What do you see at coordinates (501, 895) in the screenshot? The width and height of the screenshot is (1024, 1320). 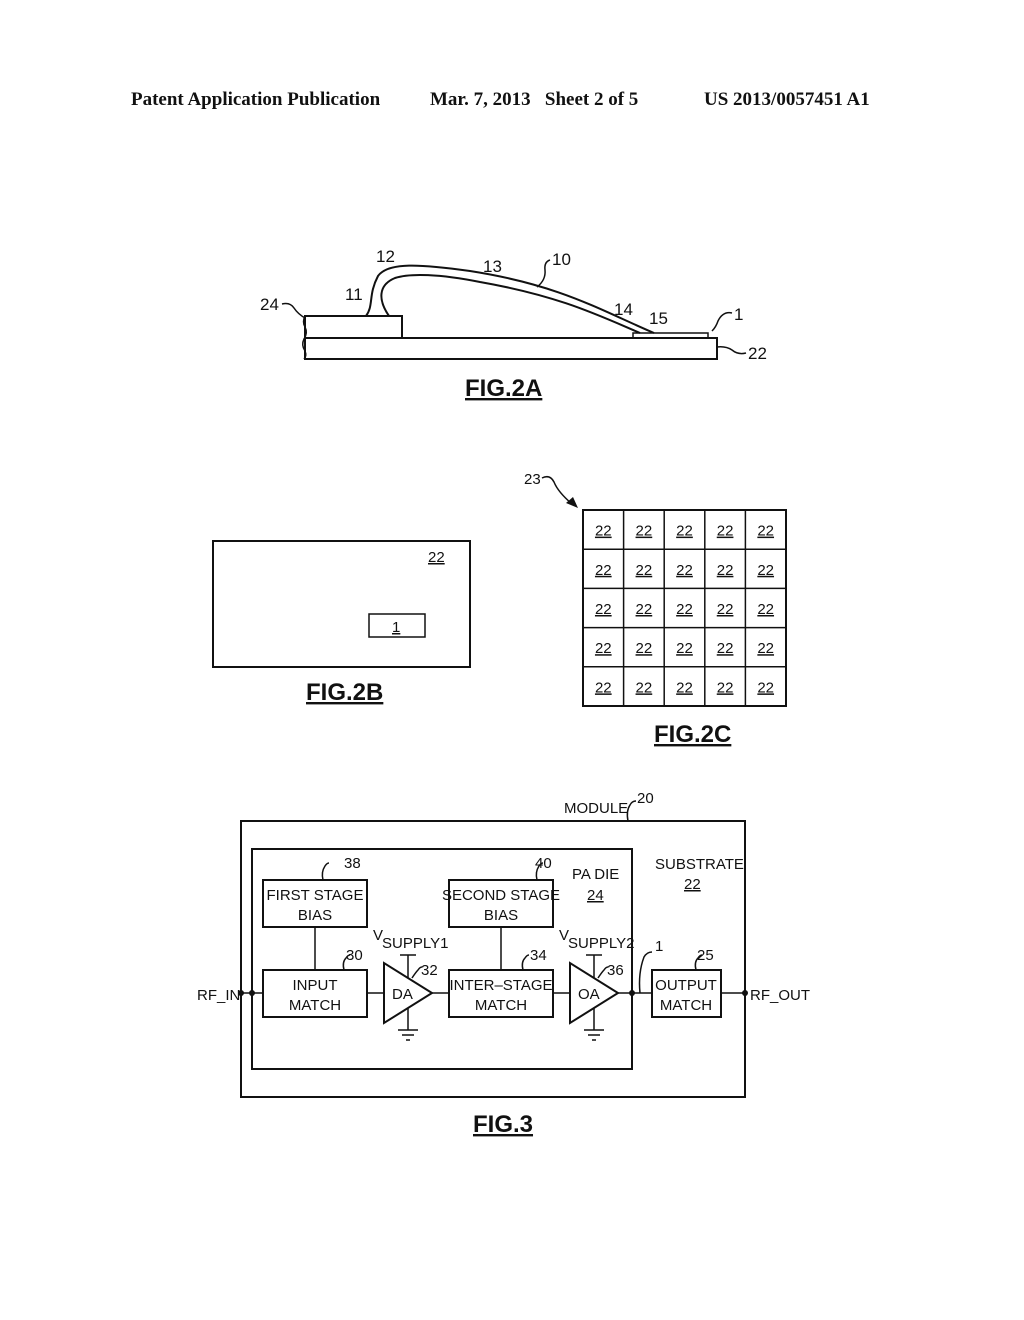 I see `second-stage-bias-line1: SECOND STAGE` at bounding box center [501, 895].